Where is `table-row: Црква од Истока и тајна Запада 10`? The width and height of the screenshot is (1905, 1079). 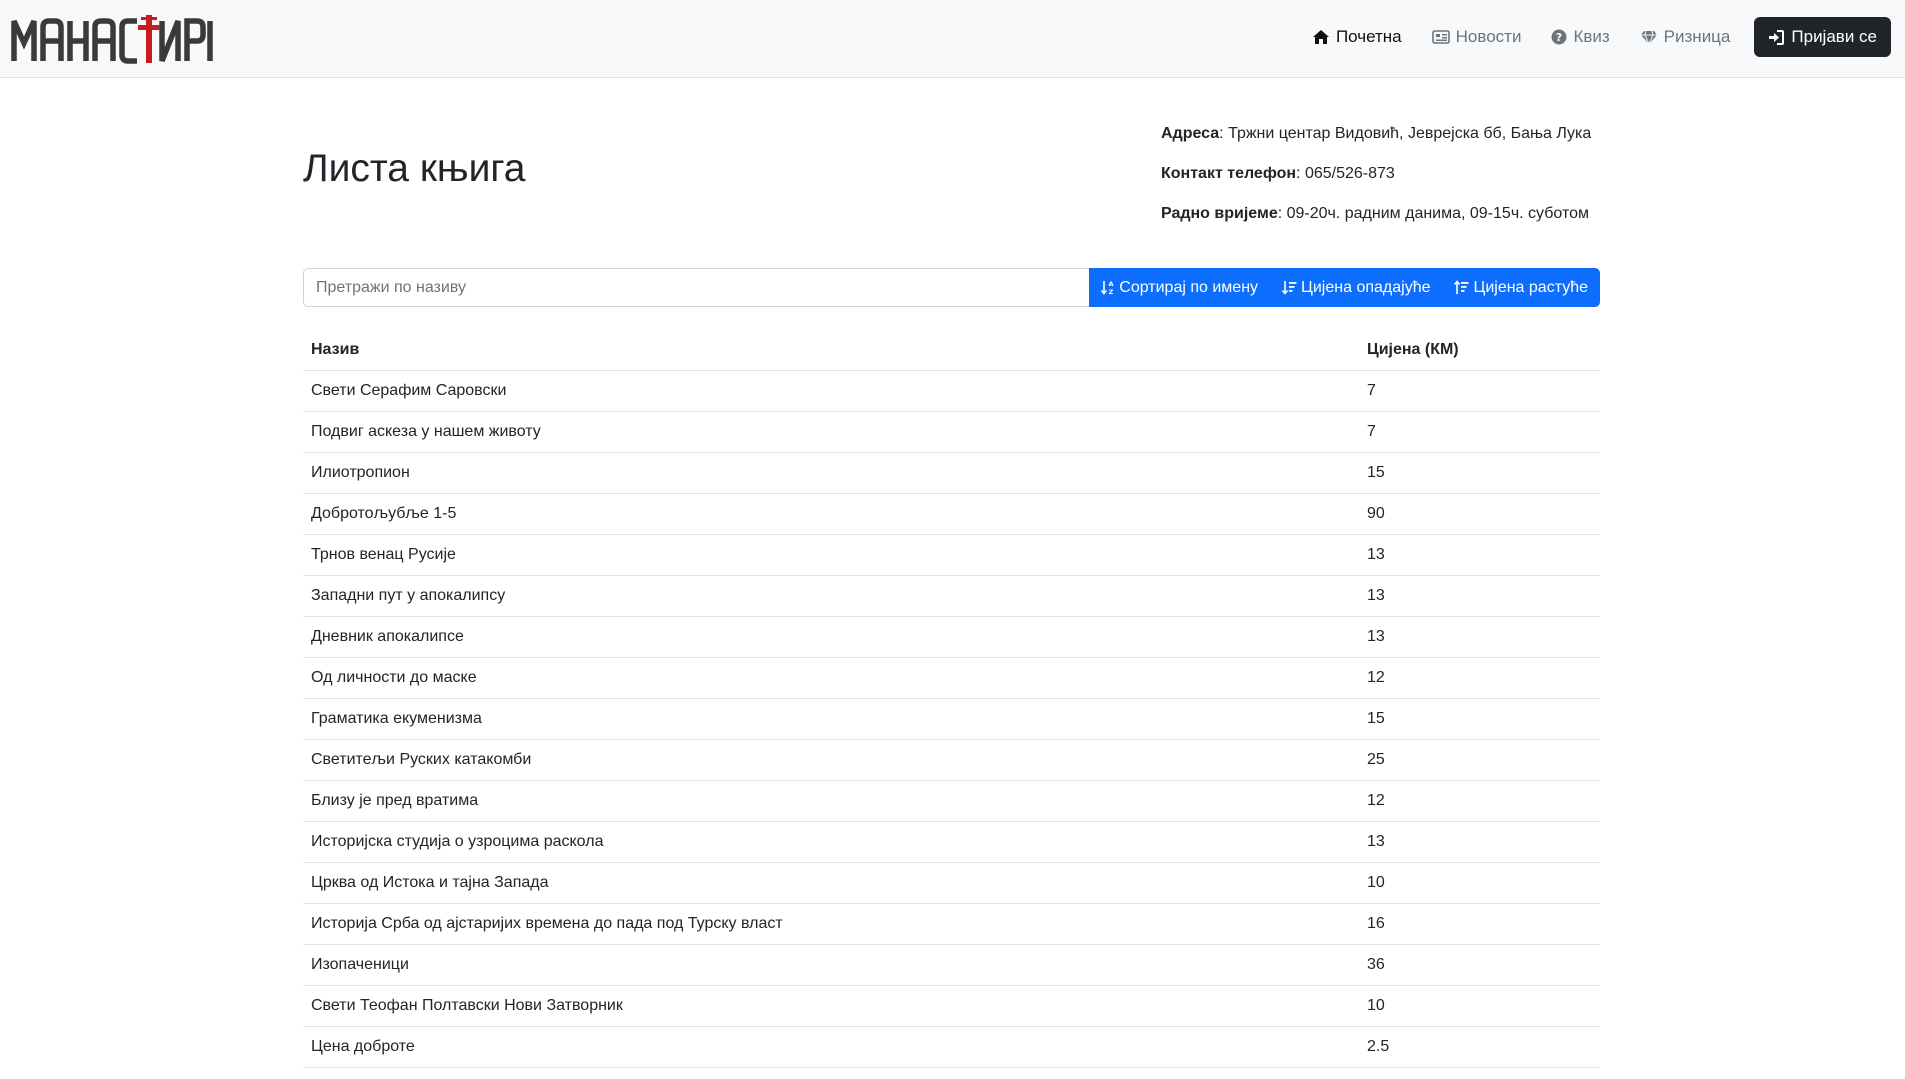
table-row: Црква од Истока и тајна Запада 10 is located at coordinates (951, 883).